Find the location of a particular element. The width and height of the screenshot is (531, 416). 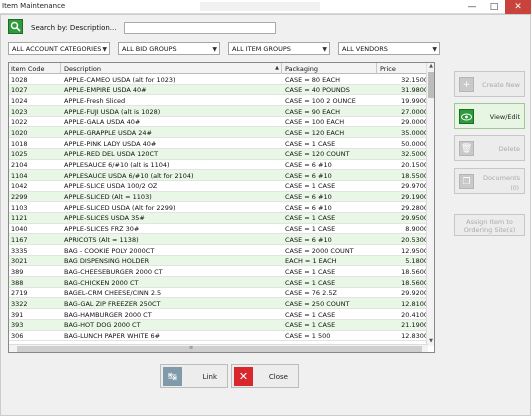

col-header-description-label: Description is located at coordinates (83, 69).